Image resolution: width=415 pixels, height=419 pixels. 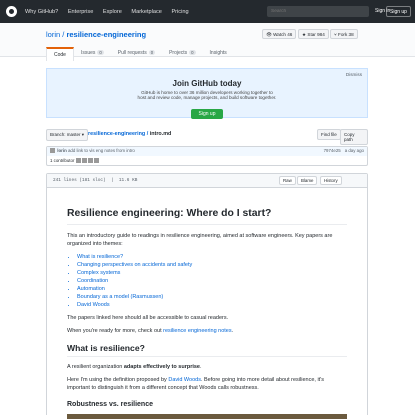 I want to click on nav-why-github: Why GitHub?, so click(x=41, y=12).